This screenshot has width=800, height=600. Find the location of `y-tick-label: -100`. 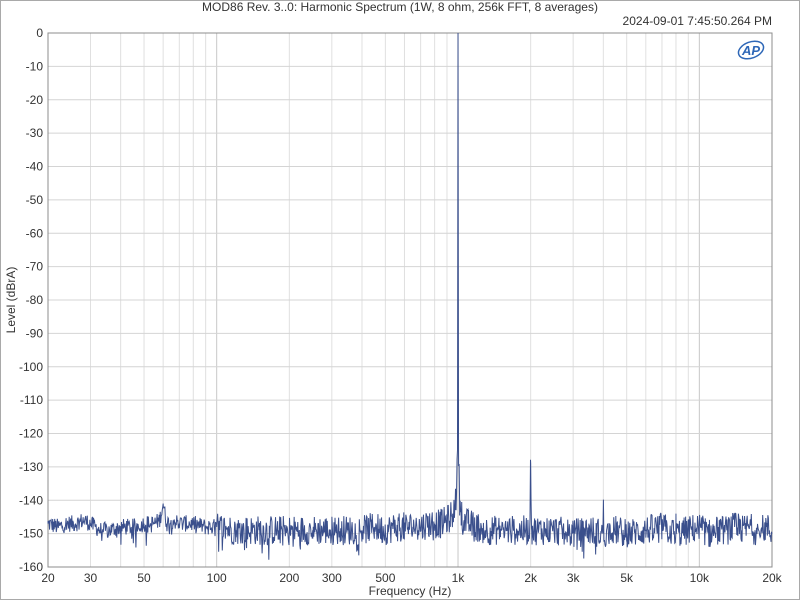

y-tick-label: -100 is located at coordinates (31, 367).